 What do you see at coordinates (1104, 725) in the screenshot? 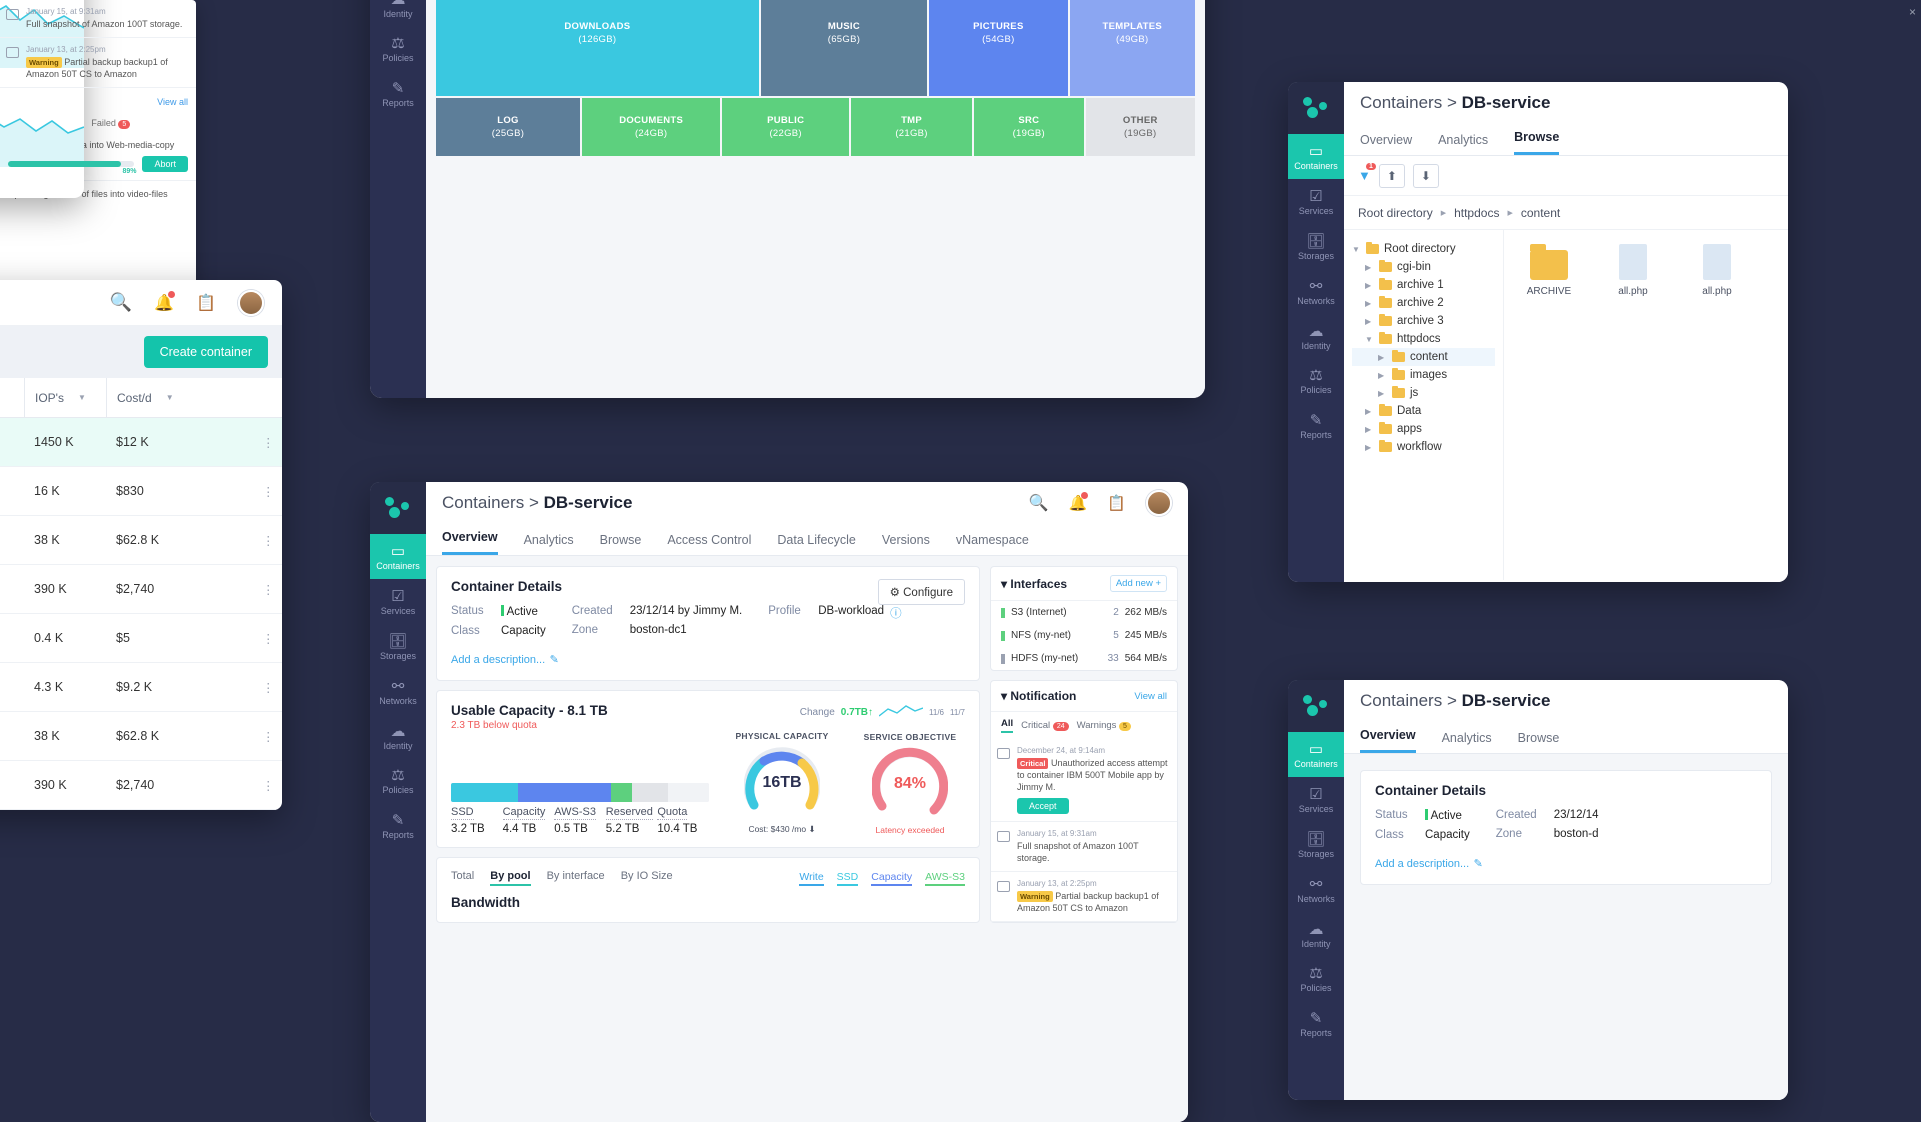
I see `filter-warnings: Warnings 5` at bounding box center [1104, 725].